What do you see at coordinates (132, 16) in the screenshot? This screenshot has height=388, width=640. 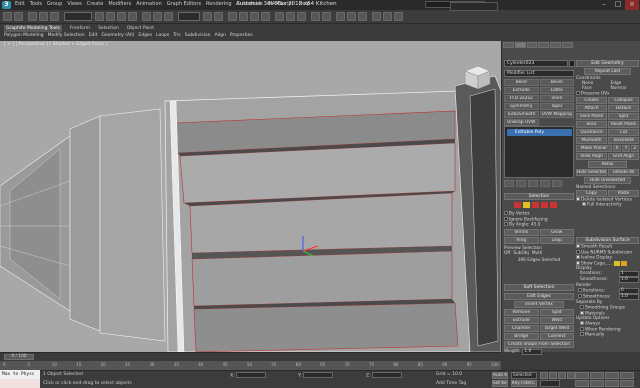 I see `window-crossing-icon` at bounding box center [132, 16].